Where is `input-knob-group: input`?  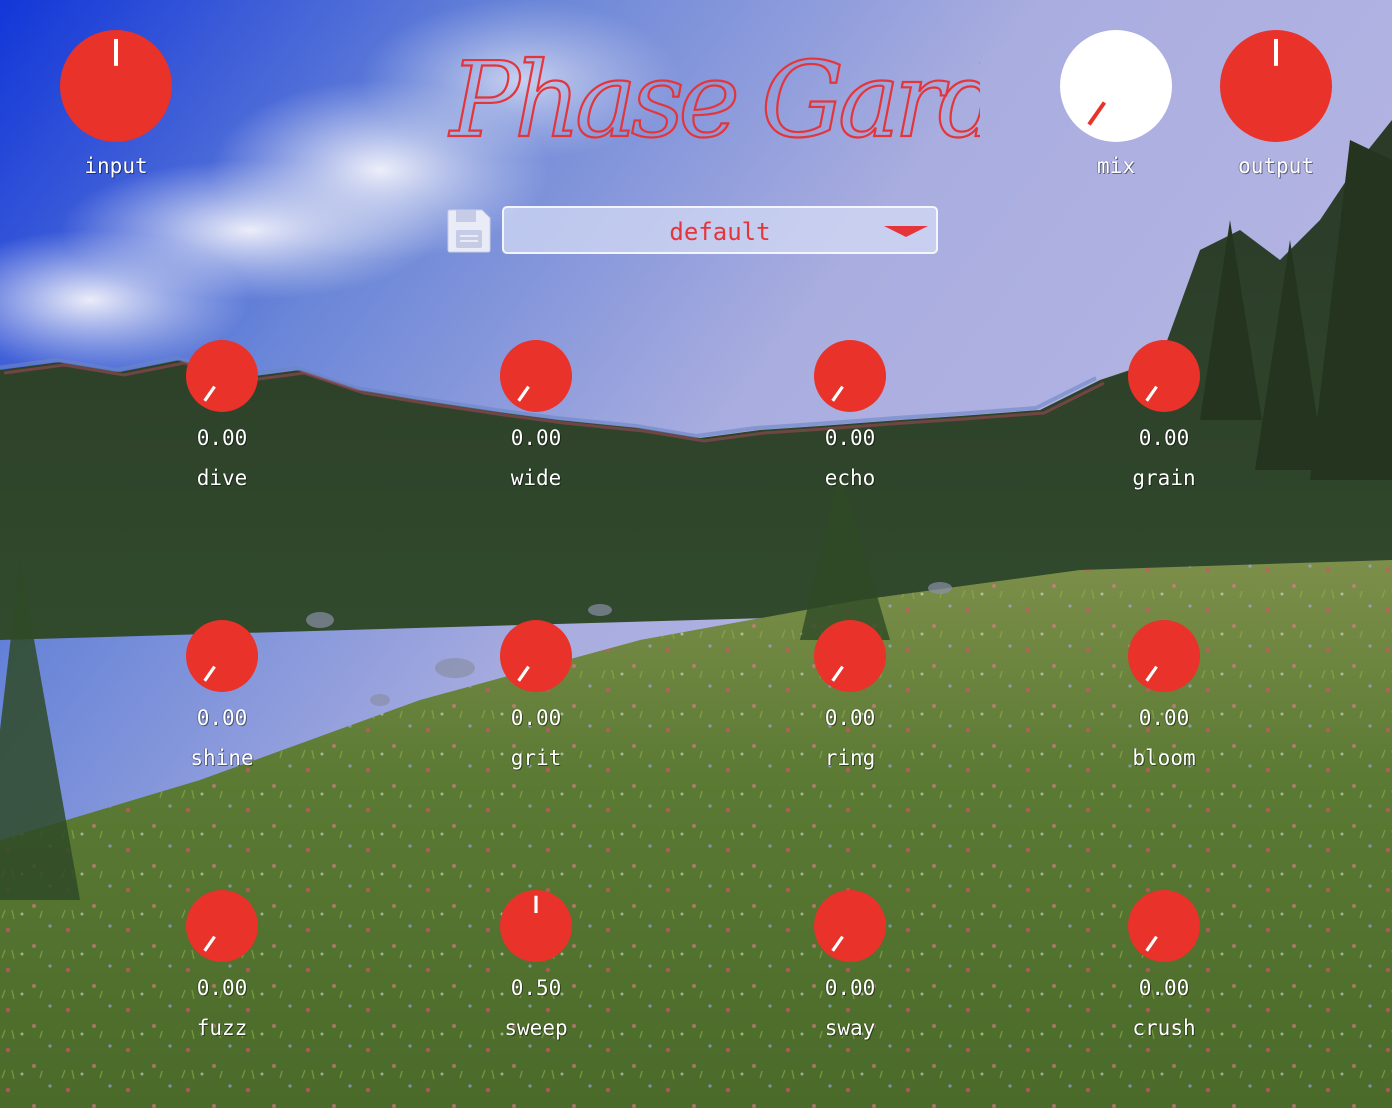
input-knob-group: input is located at coordinates (116, 104).